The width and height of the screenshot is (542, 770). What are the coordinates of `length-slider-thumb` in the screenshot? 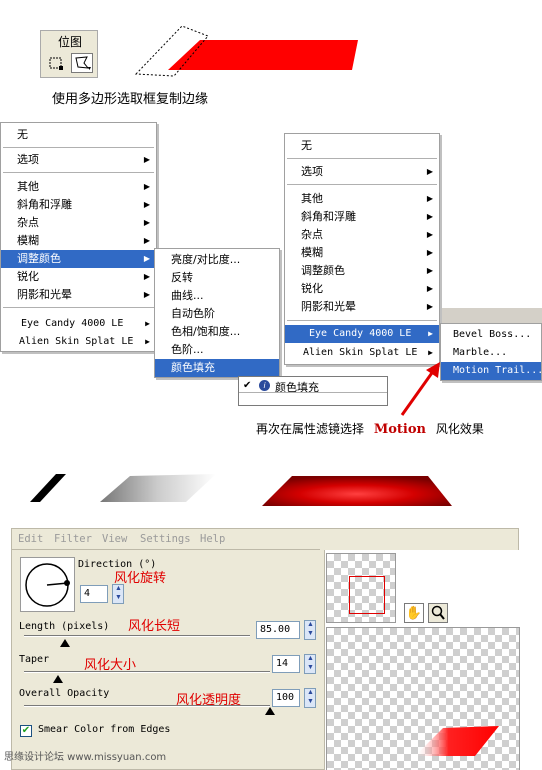 It's located at (64, 643).